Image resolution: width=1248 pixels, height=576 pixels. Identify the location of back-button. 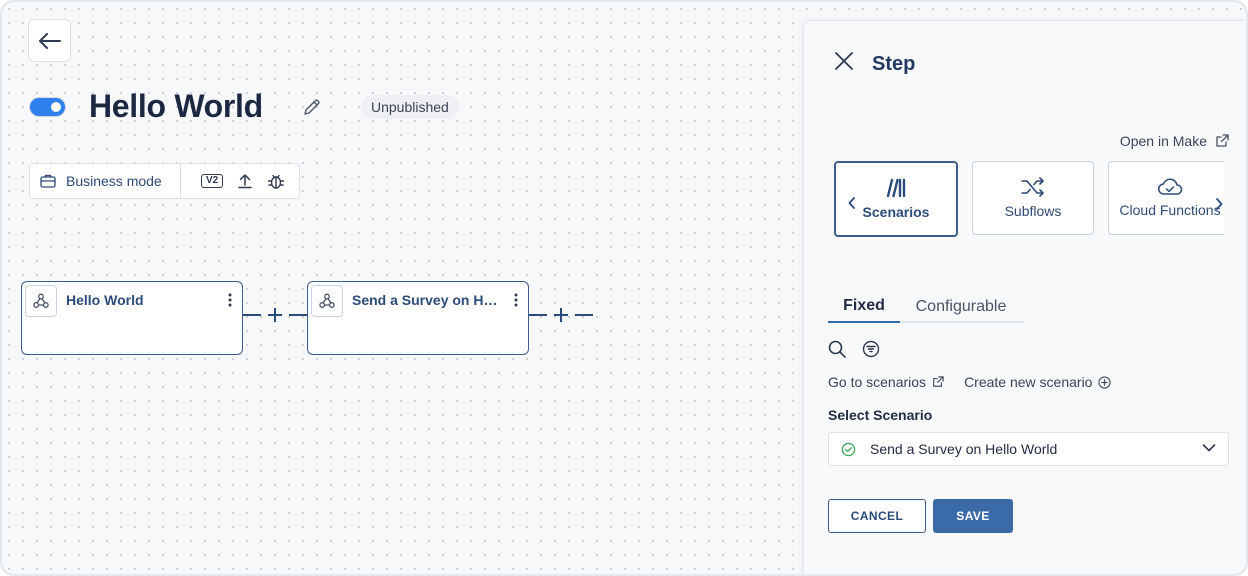
(49, 40).